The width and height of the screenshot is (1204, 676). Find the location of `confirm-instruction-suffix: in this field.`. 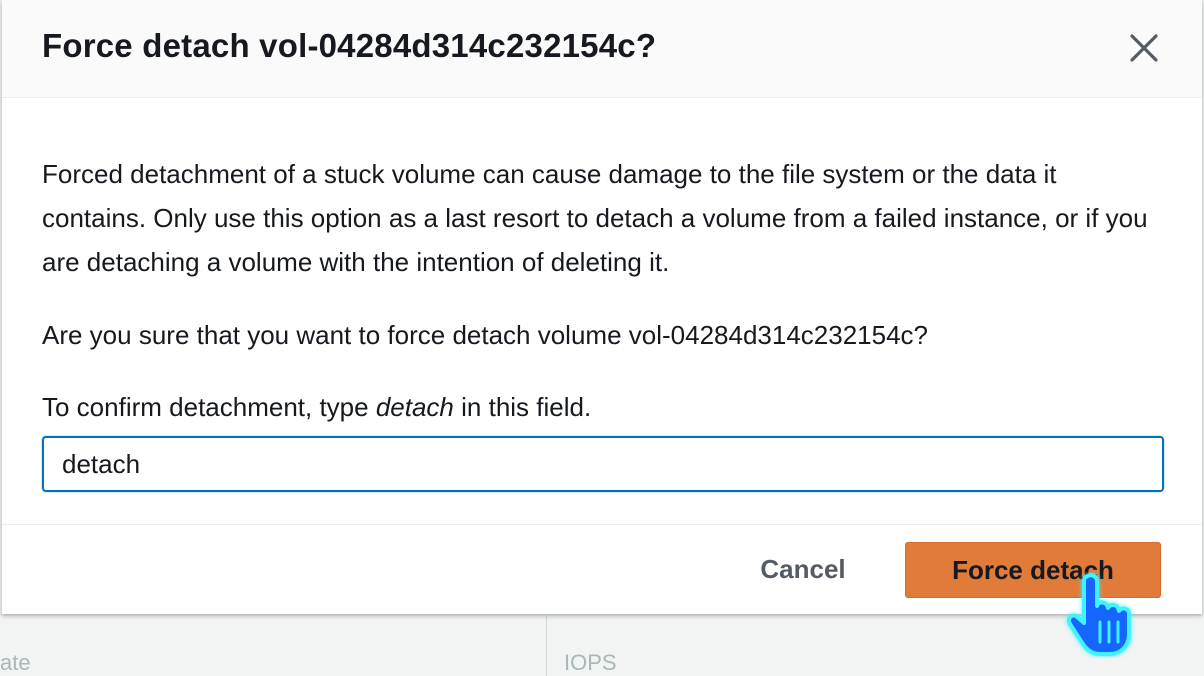

confirm-instruction-suffix: in this field. is located at coordinates (522, 407).